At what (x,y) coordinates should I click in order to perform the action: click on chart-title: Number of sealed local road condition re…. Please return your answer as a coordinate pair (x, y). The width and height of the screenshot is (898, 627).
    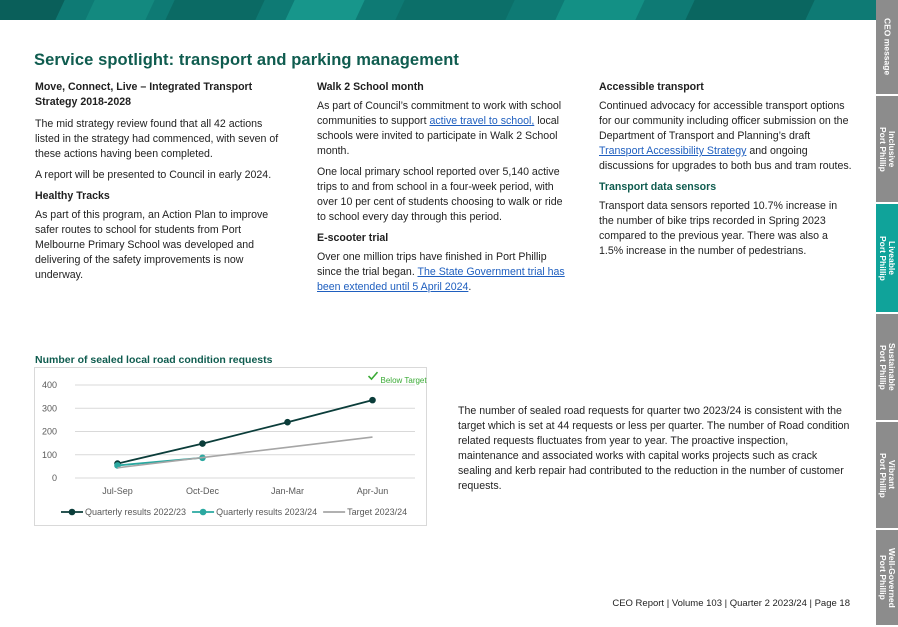
    Looking at the image, I should click on (154, 360).